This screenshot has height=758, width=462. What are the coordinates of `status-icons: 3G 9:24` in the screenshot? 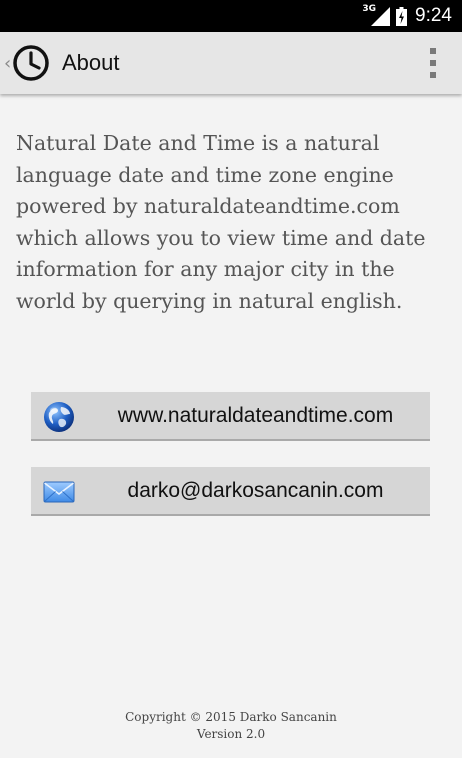 It's located at (407, 16).